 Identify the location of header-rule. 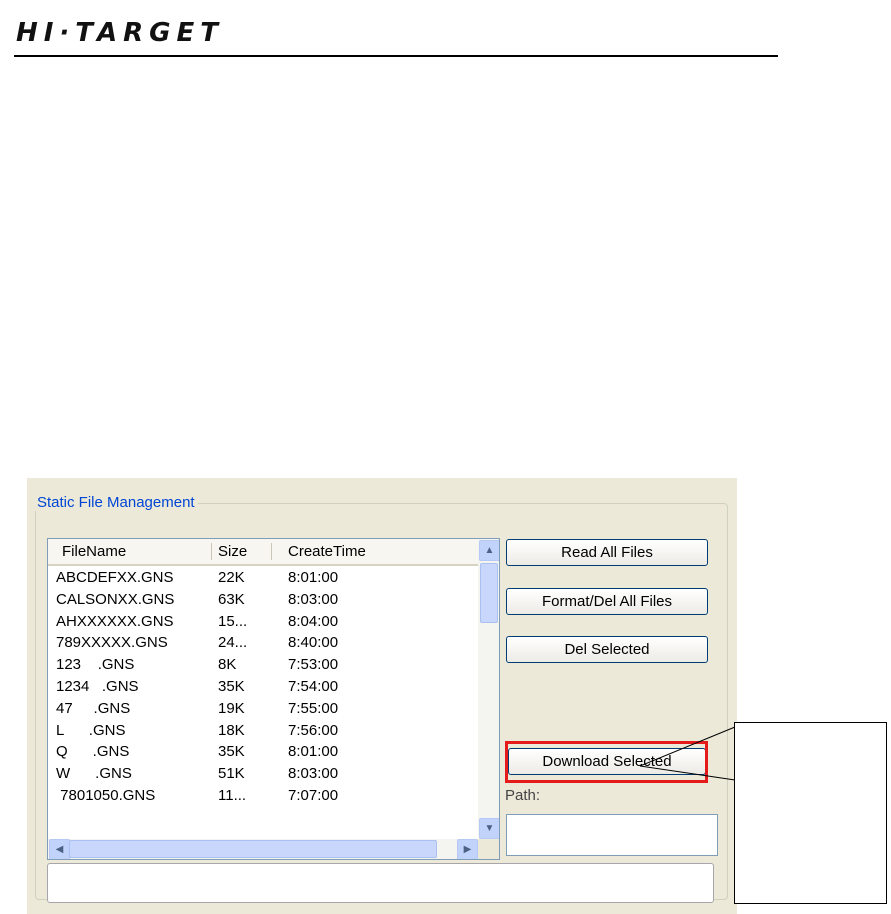
(396, 56).